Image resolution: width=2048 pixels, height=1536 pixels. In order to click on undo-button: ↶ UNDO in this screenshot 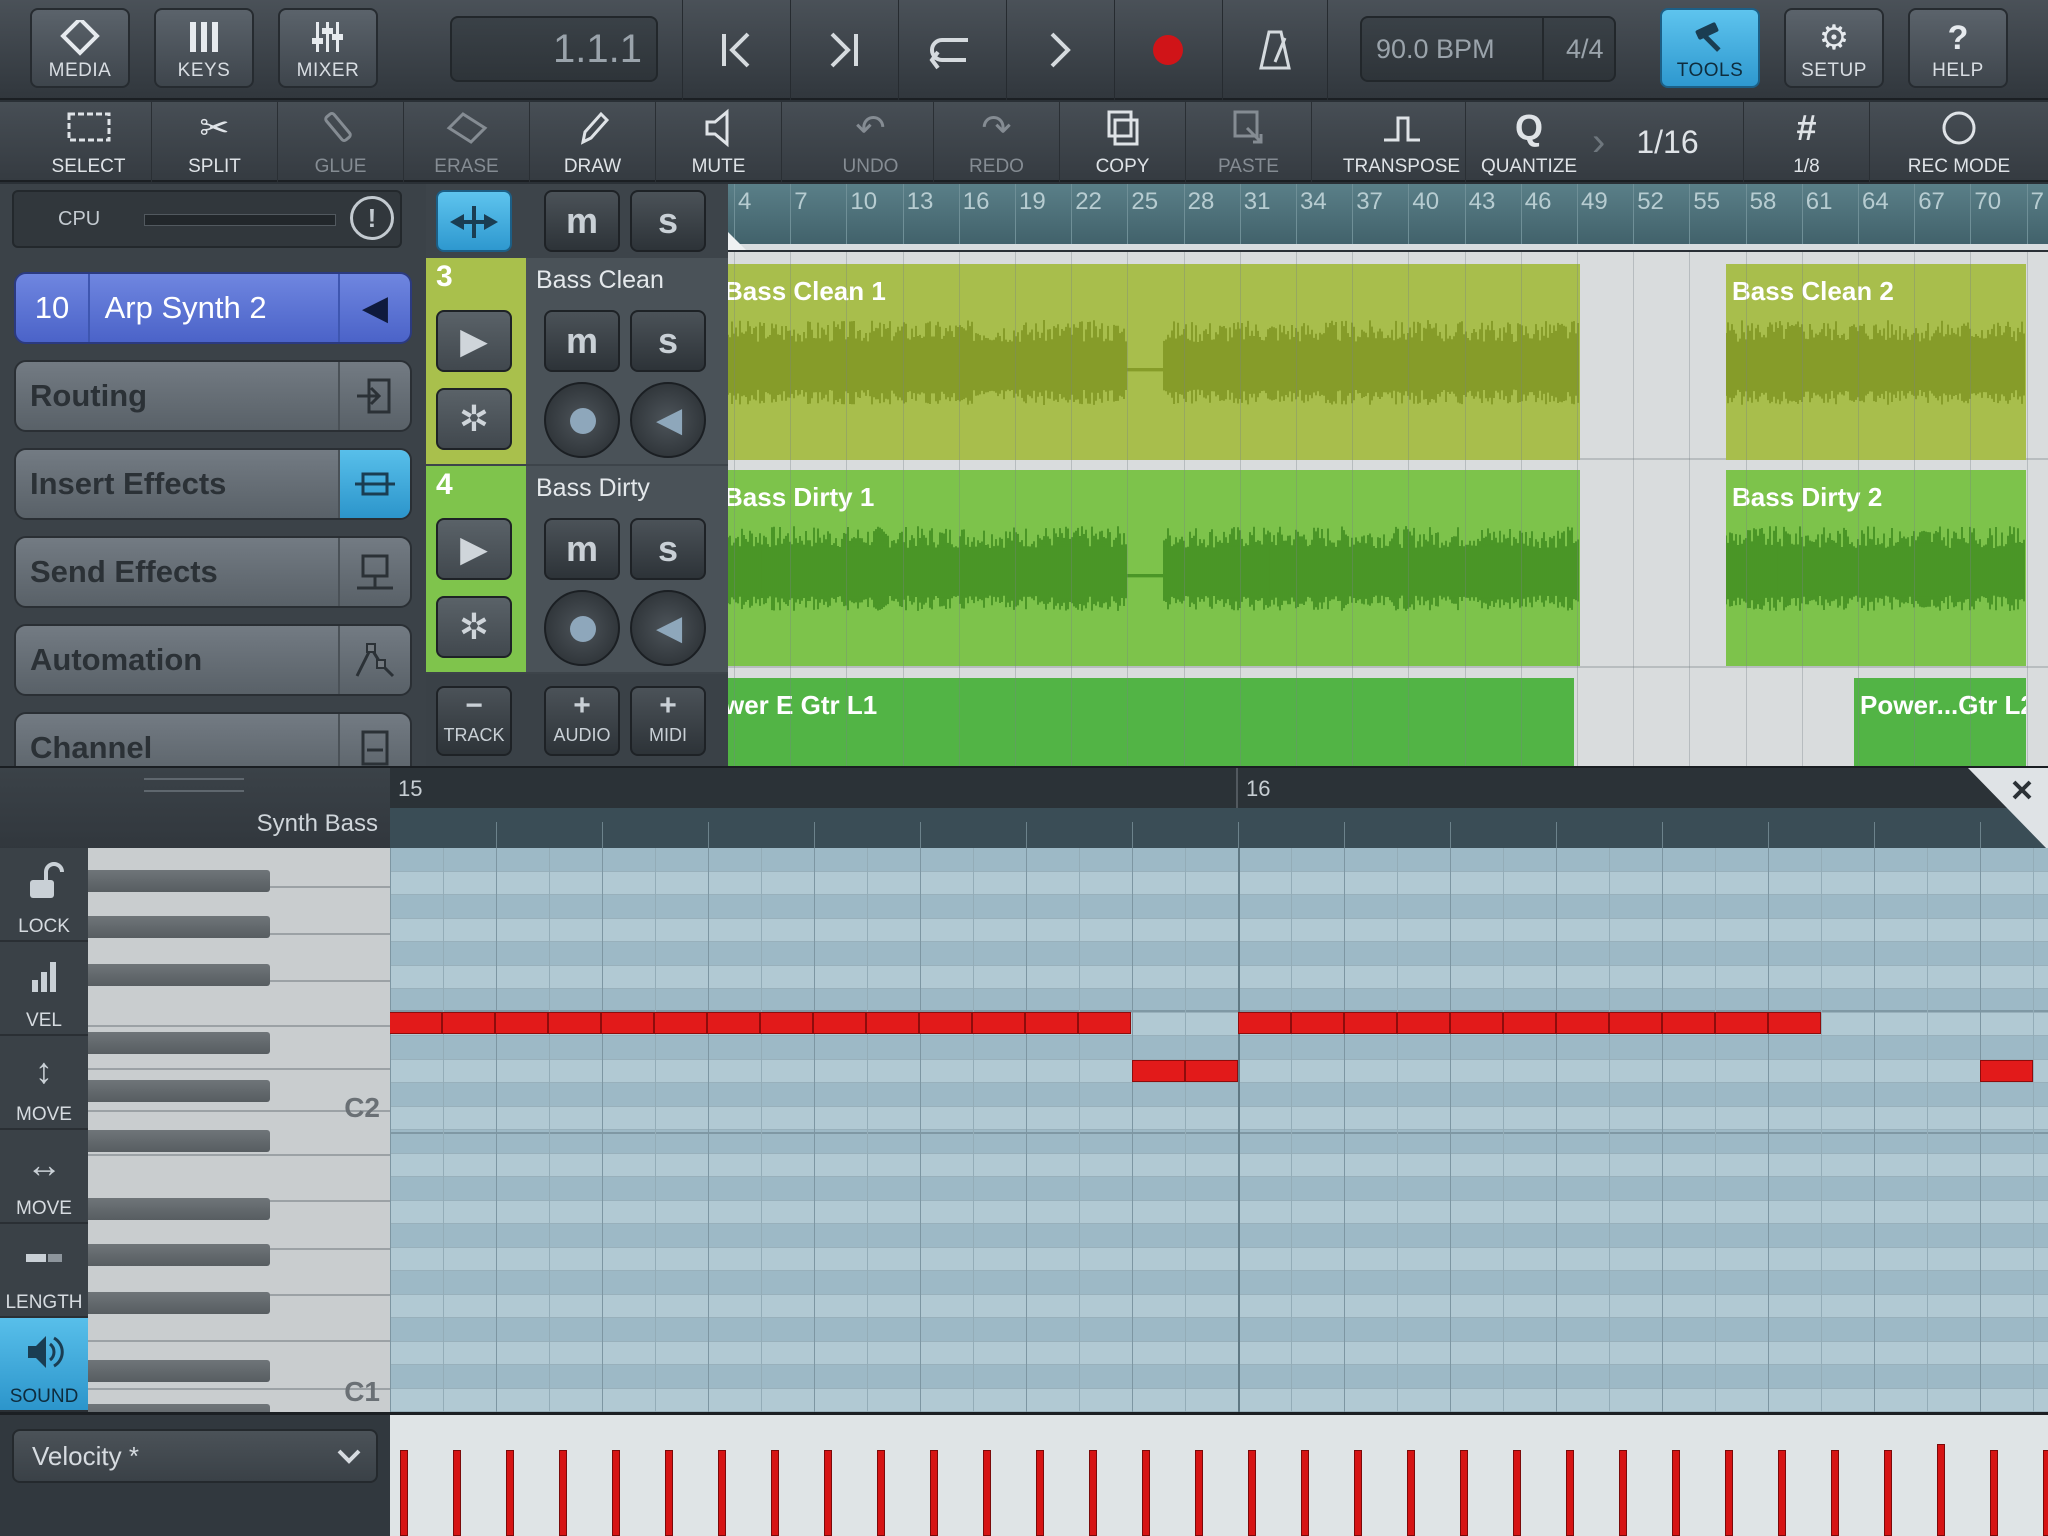, I will do `click(871, 142)`.